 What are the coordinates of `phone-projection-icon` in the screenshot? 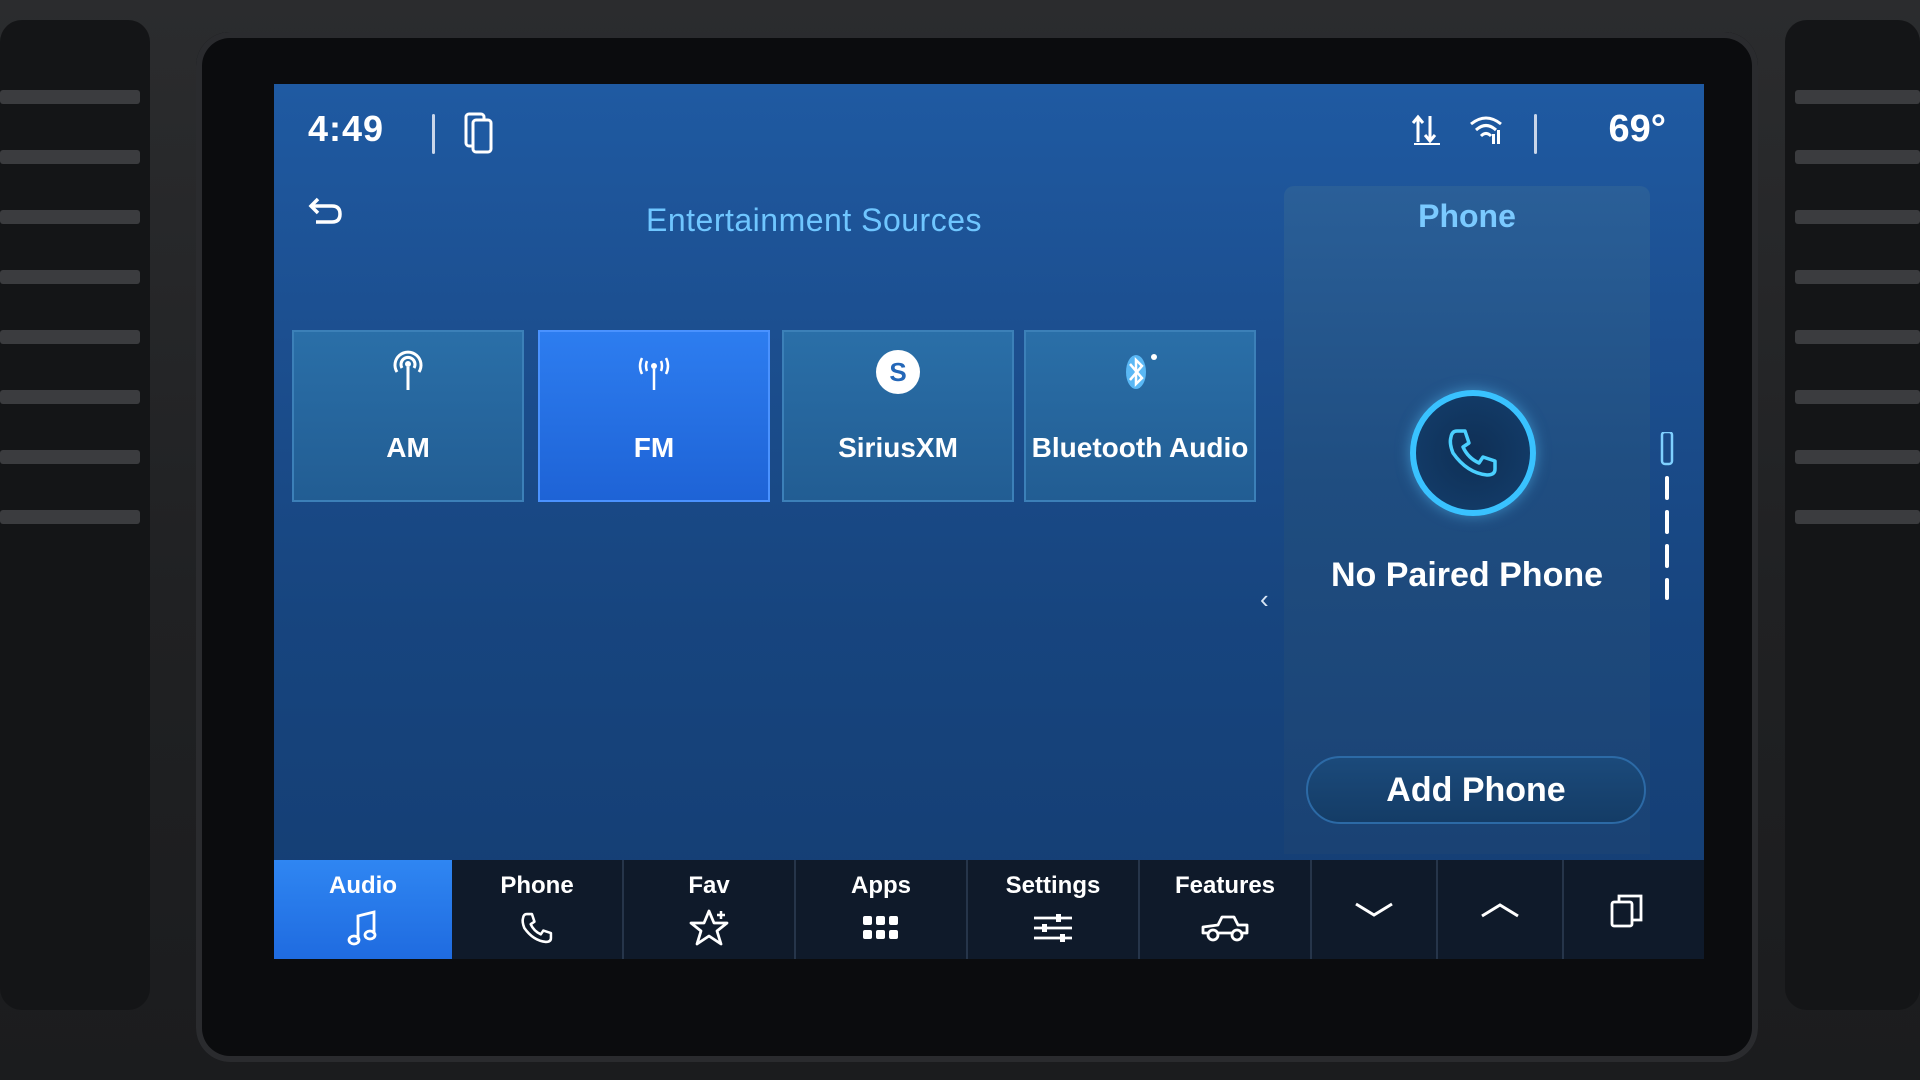 It's located at (479, 135).